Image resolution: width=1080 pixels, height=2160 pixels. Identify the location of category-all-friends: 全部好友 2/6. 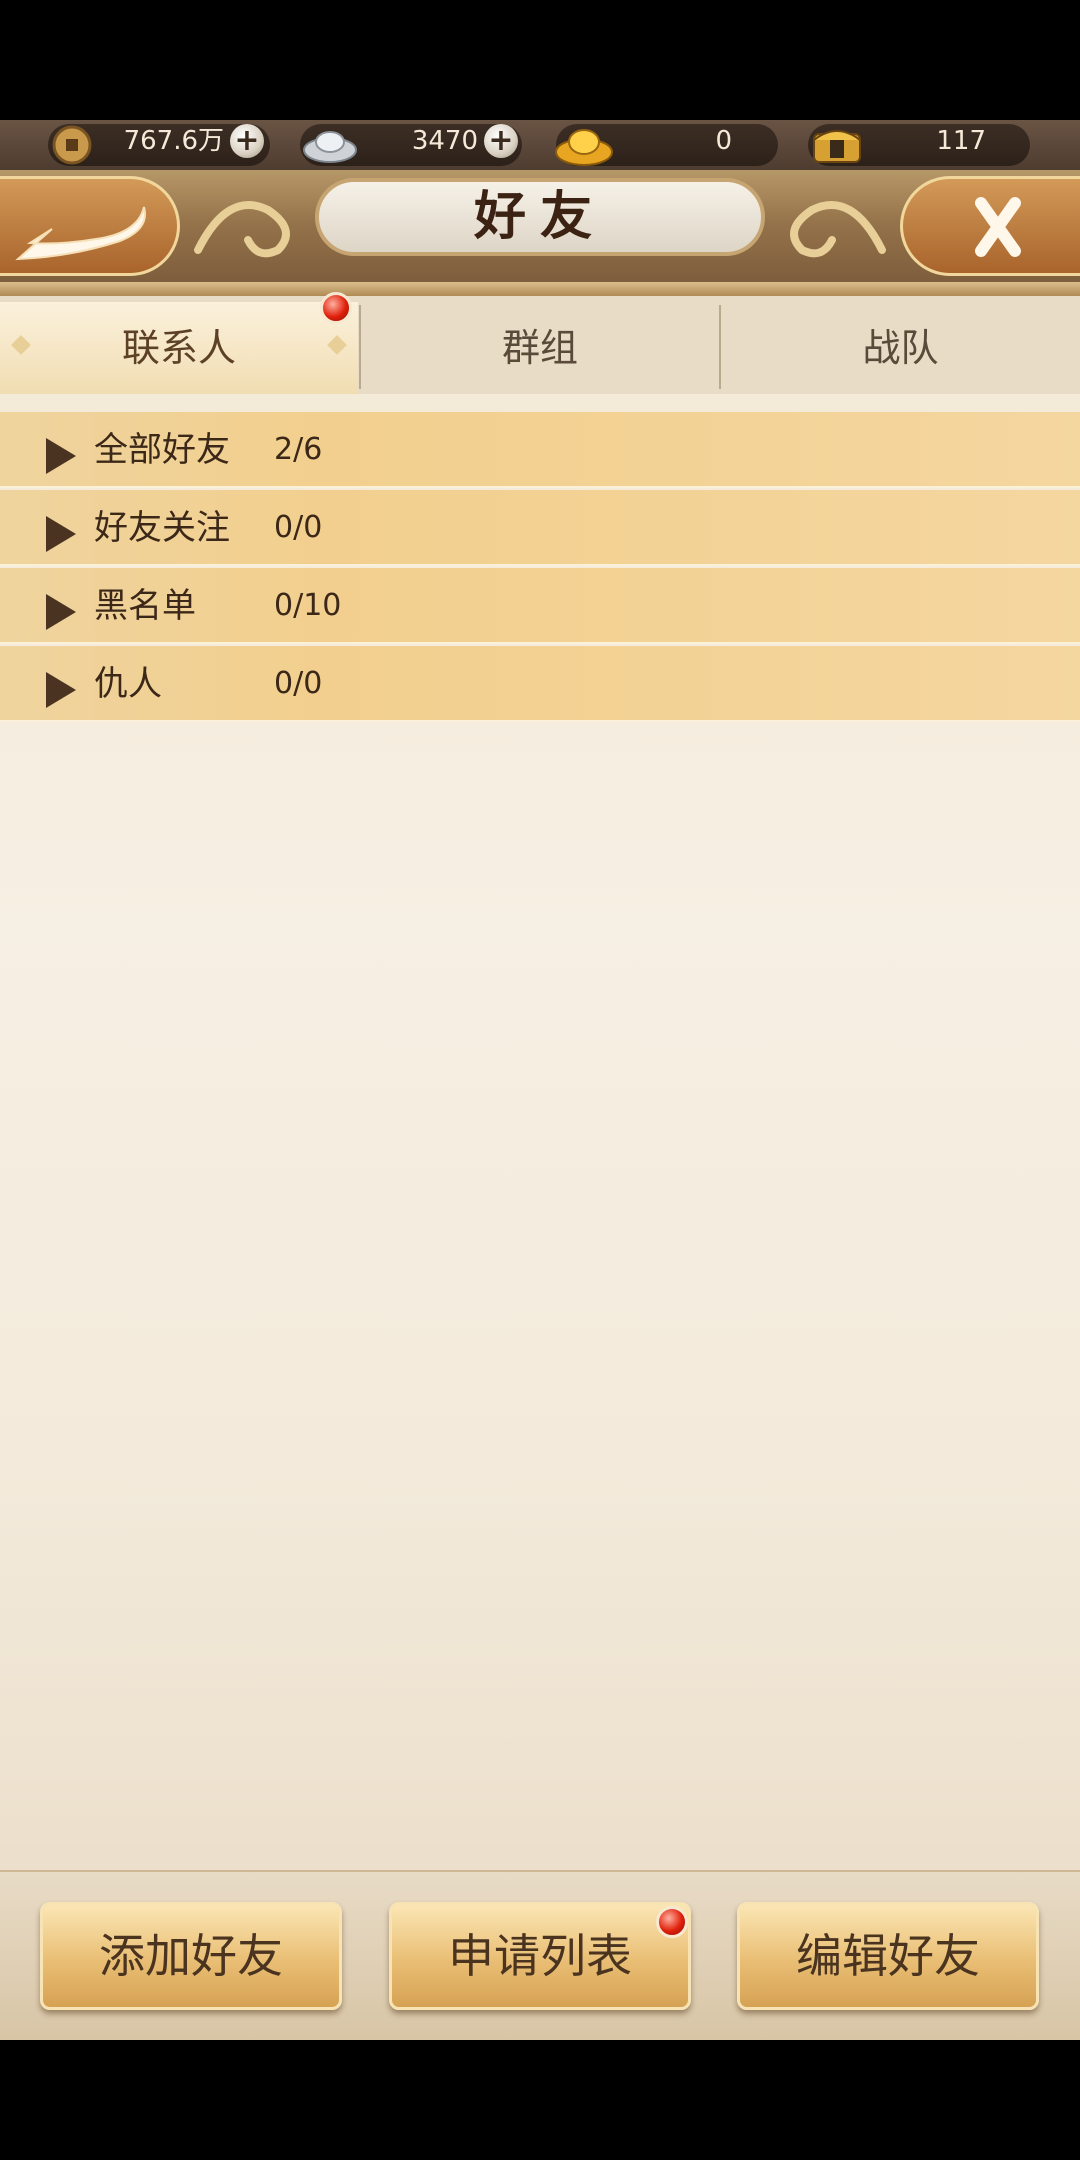
(540, 450).